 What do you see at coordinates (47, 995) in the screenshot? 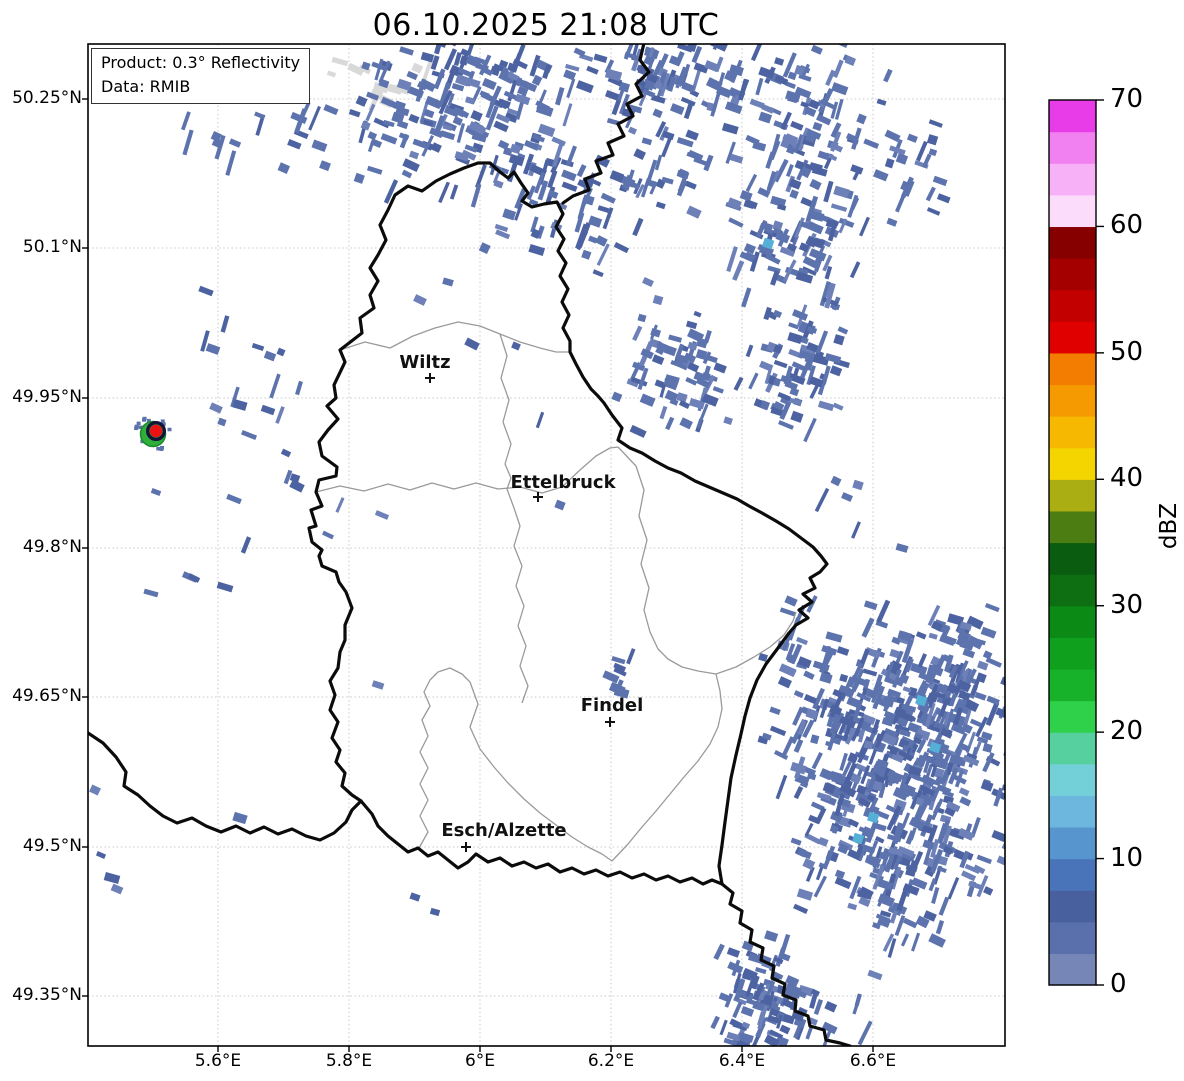
I see `y-tick-label: 49.35°N` at bounding box center [47, 995].